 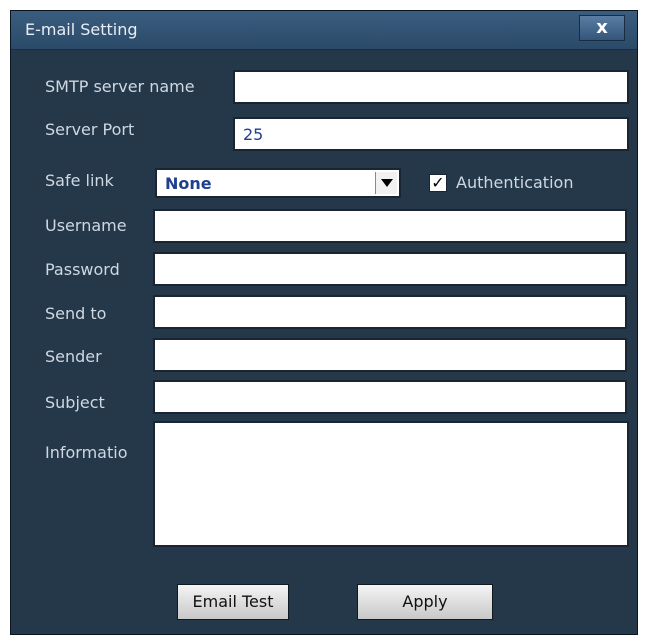 I want to click on username-label: Username, so click(x=86, y=225).